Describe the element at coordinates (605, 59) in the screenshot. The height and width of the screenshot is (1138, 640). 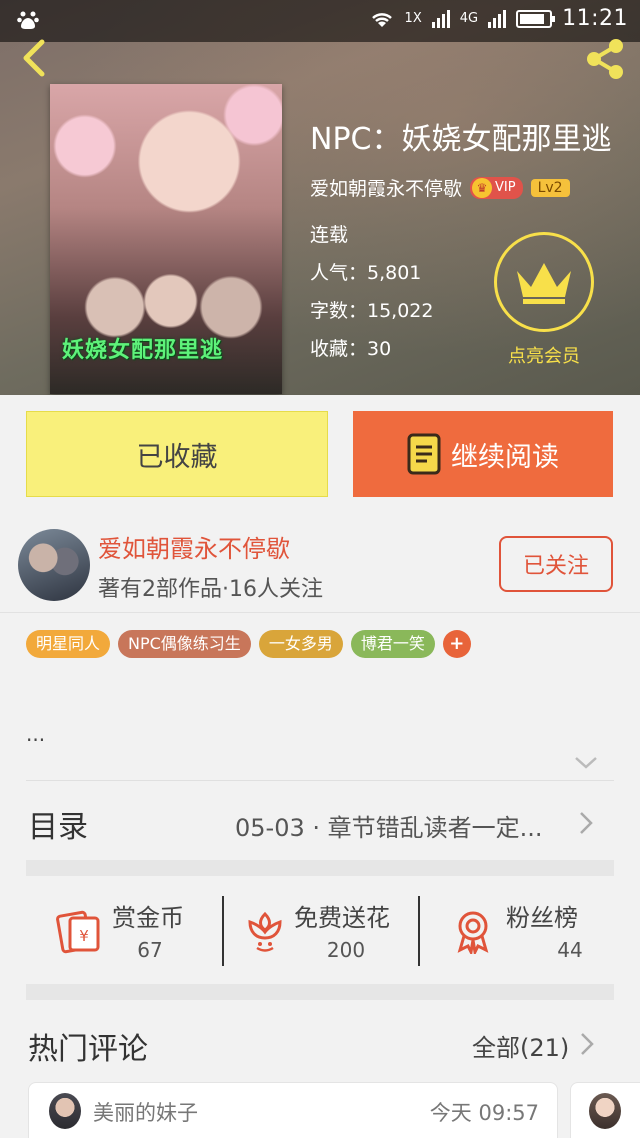
I see `share-icon` at that location.